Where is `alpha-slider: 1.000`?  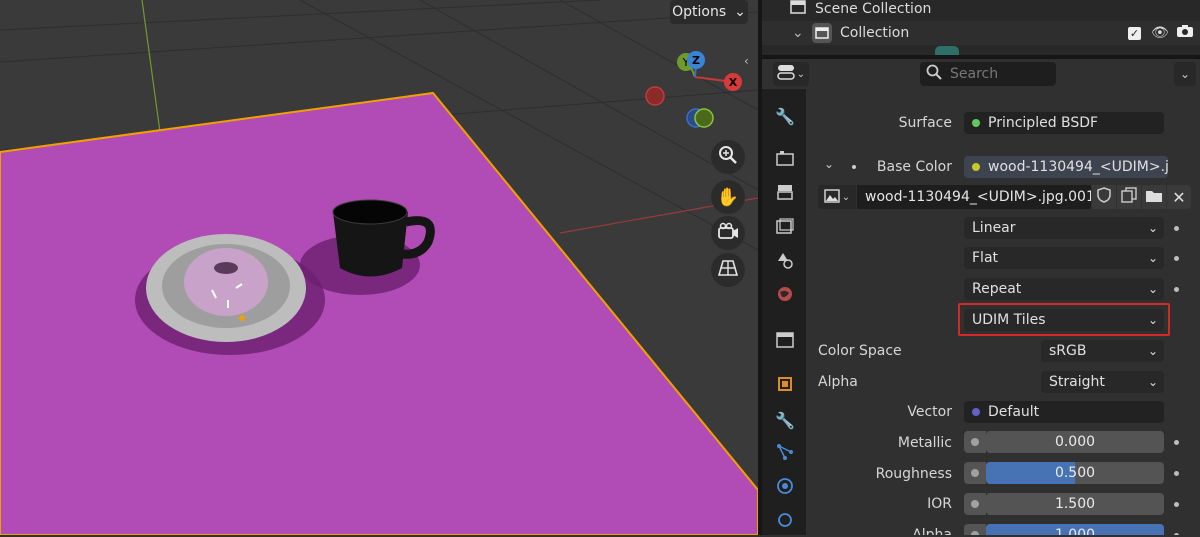 alpha-slider: 1.000 is located at coordinates (1075, 529).